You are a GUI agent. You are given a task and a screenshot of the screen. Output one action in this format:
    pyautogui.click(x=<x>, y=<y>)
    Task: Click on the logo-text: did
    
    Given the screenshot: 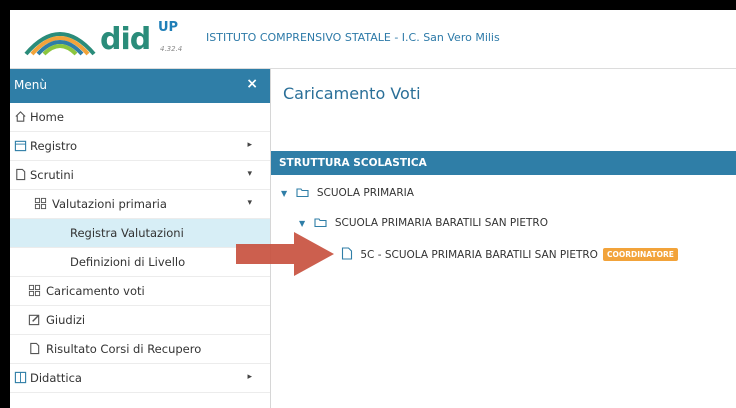 What is the action you would take?
    pyautogui.click(x=125, y=39)
    